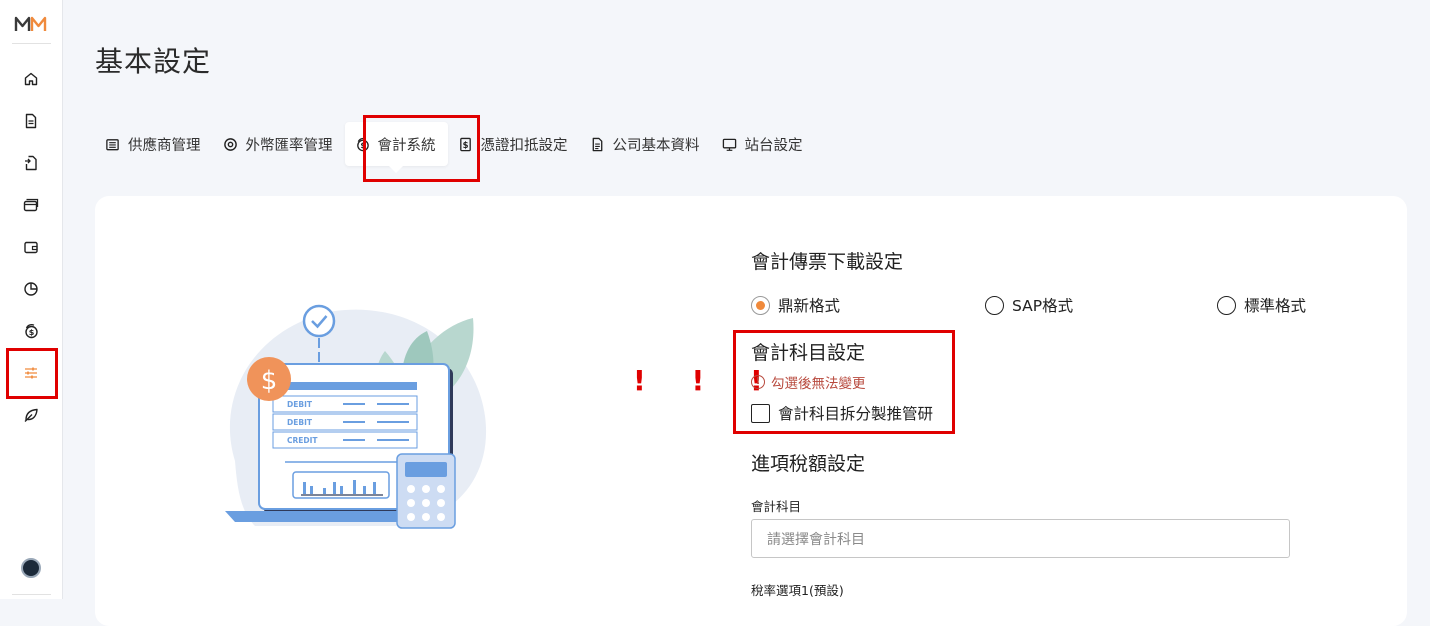 This screenshot has width=1430, height=626. Describe the element at coordinates (1275, 306) in the screenshot. I see `radio-label: 標準格式` at that location.